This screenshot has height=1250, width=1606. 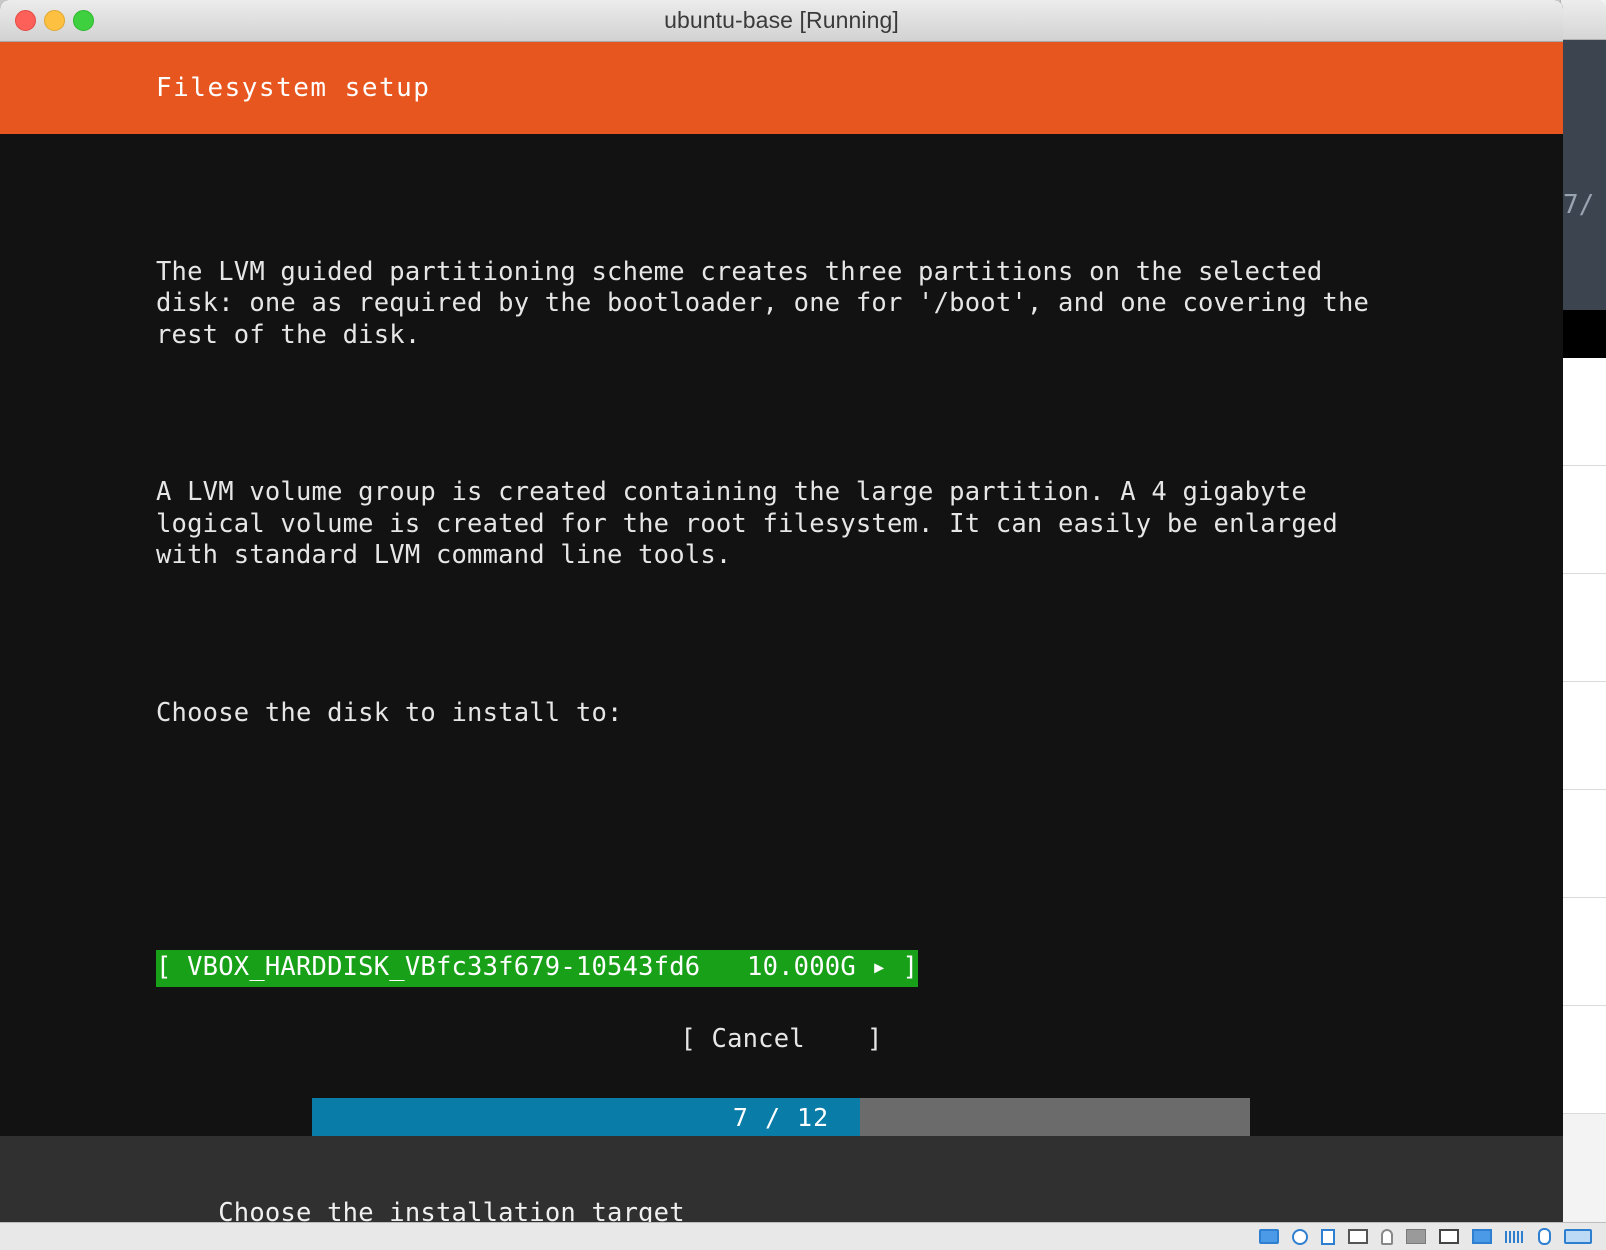 I want to click on footer-status-text: Choose the installation target, so click(x=451, y=1210).